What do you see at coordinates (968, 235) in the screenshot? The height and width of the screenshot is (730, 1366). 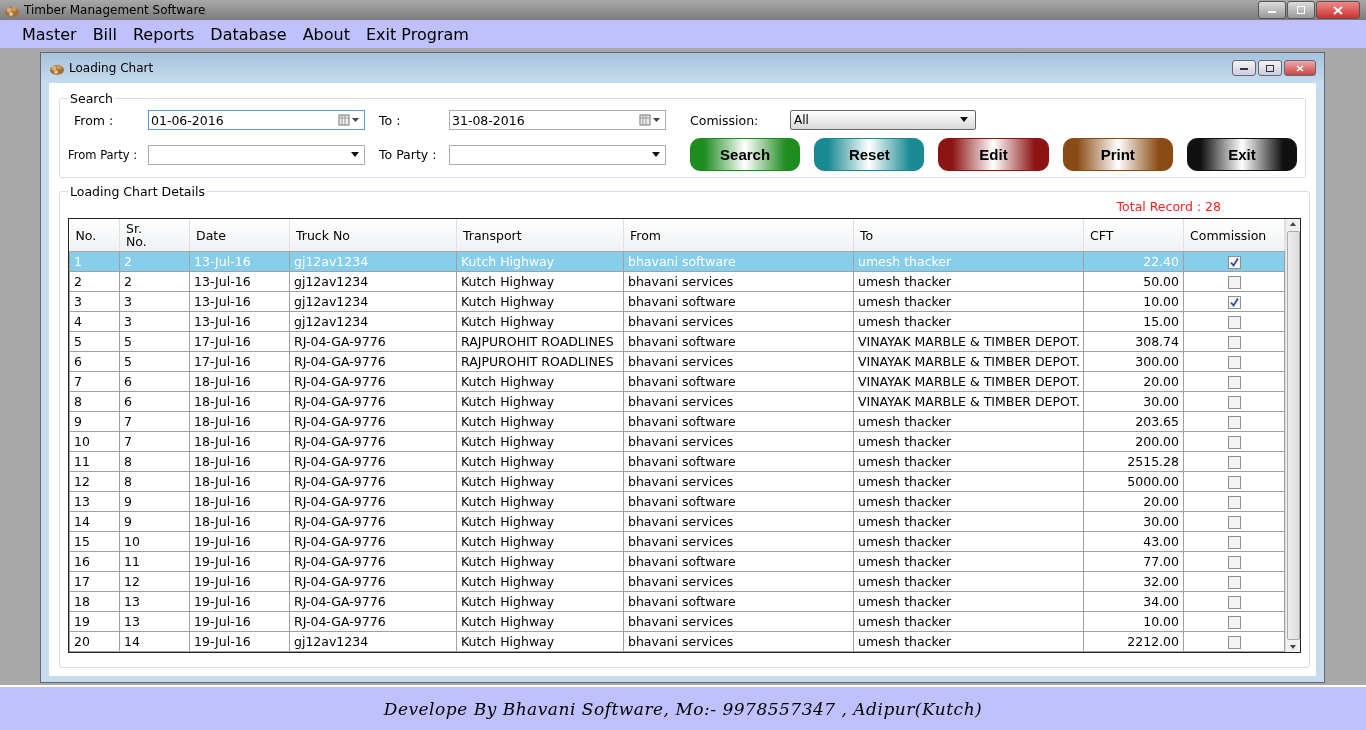 I see `column-header: To` at bounding box center [968, 235].